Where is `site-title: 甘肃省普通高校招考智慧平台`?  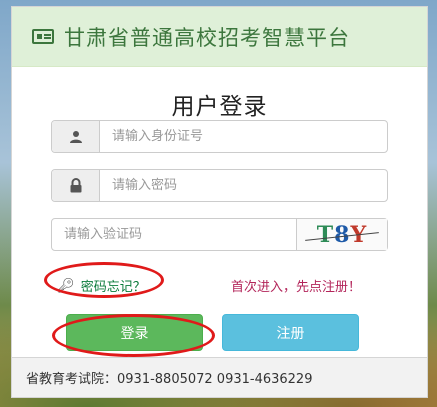
site-title: 甘肃省普通高校招考智慧平台 is located at coordinates (207, 37).